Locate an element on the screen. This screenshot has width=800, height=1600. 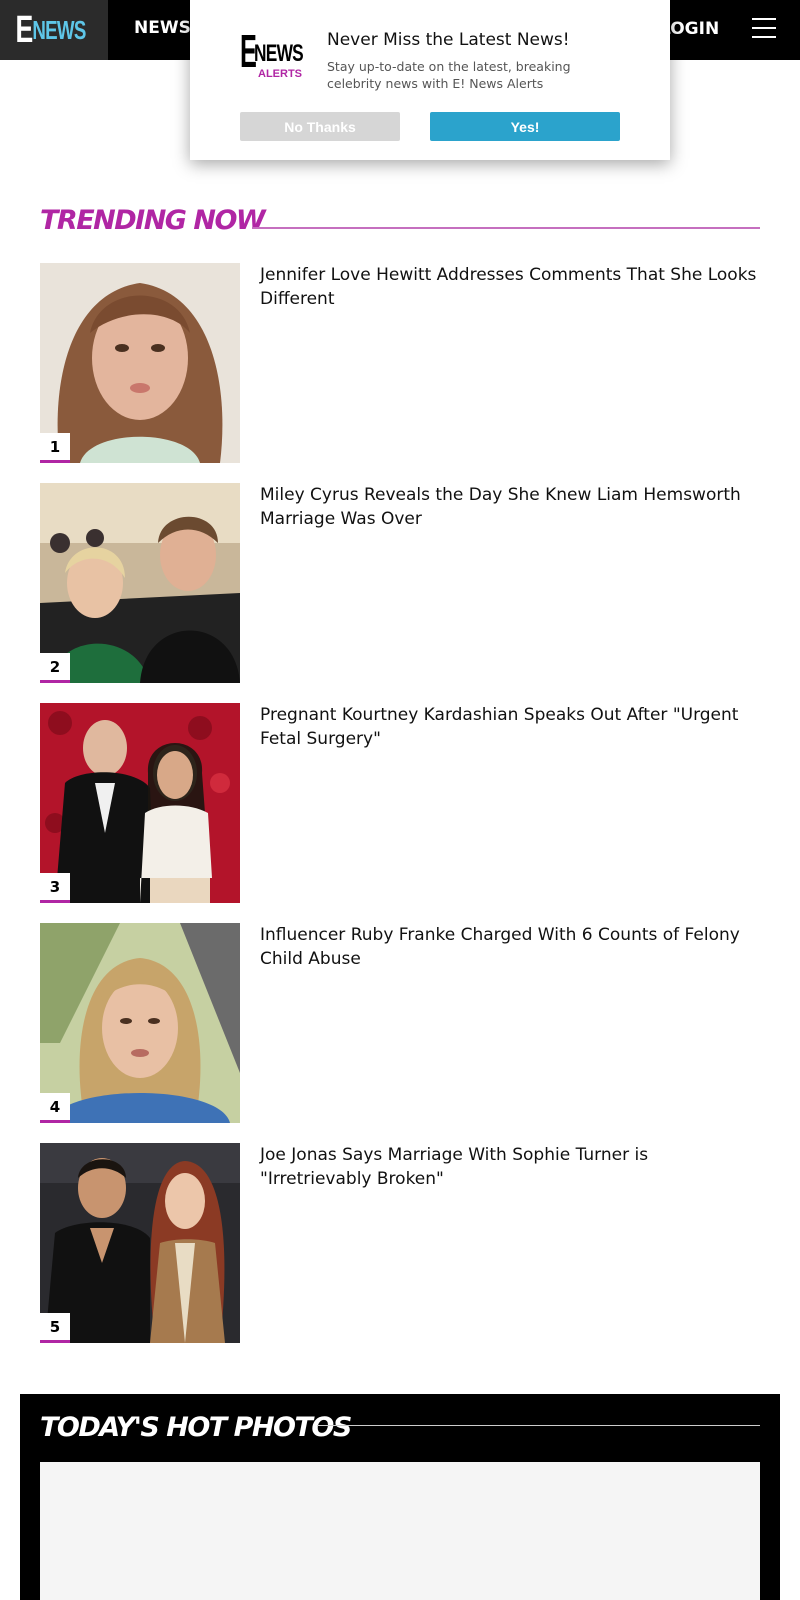
no-thanks-button: No Thanks is located at coordinates (320, 126).